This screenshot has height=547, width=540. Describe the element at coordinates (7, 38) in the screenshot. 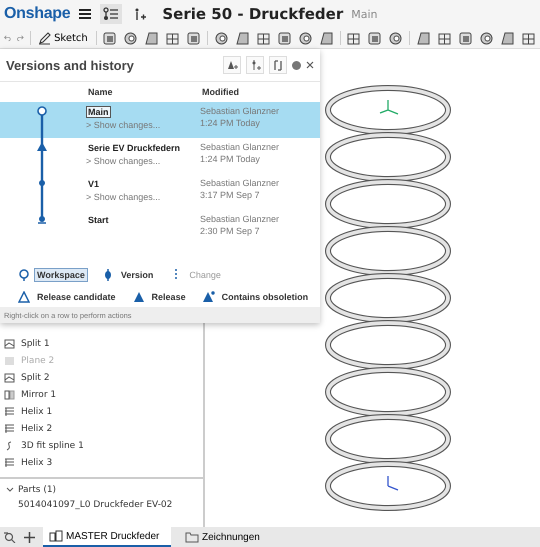

I see `undo-icon` at that location.